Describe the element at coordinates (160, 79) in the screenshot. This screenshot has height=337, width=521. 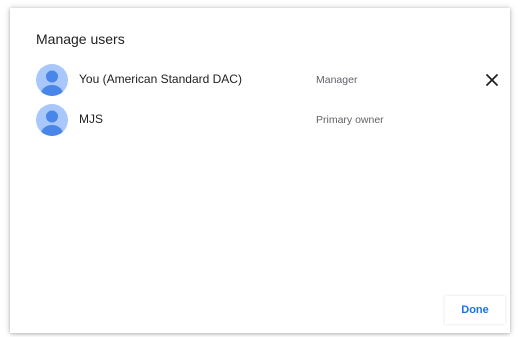
I see `user-name: You (American Standard DAC)` at that location.